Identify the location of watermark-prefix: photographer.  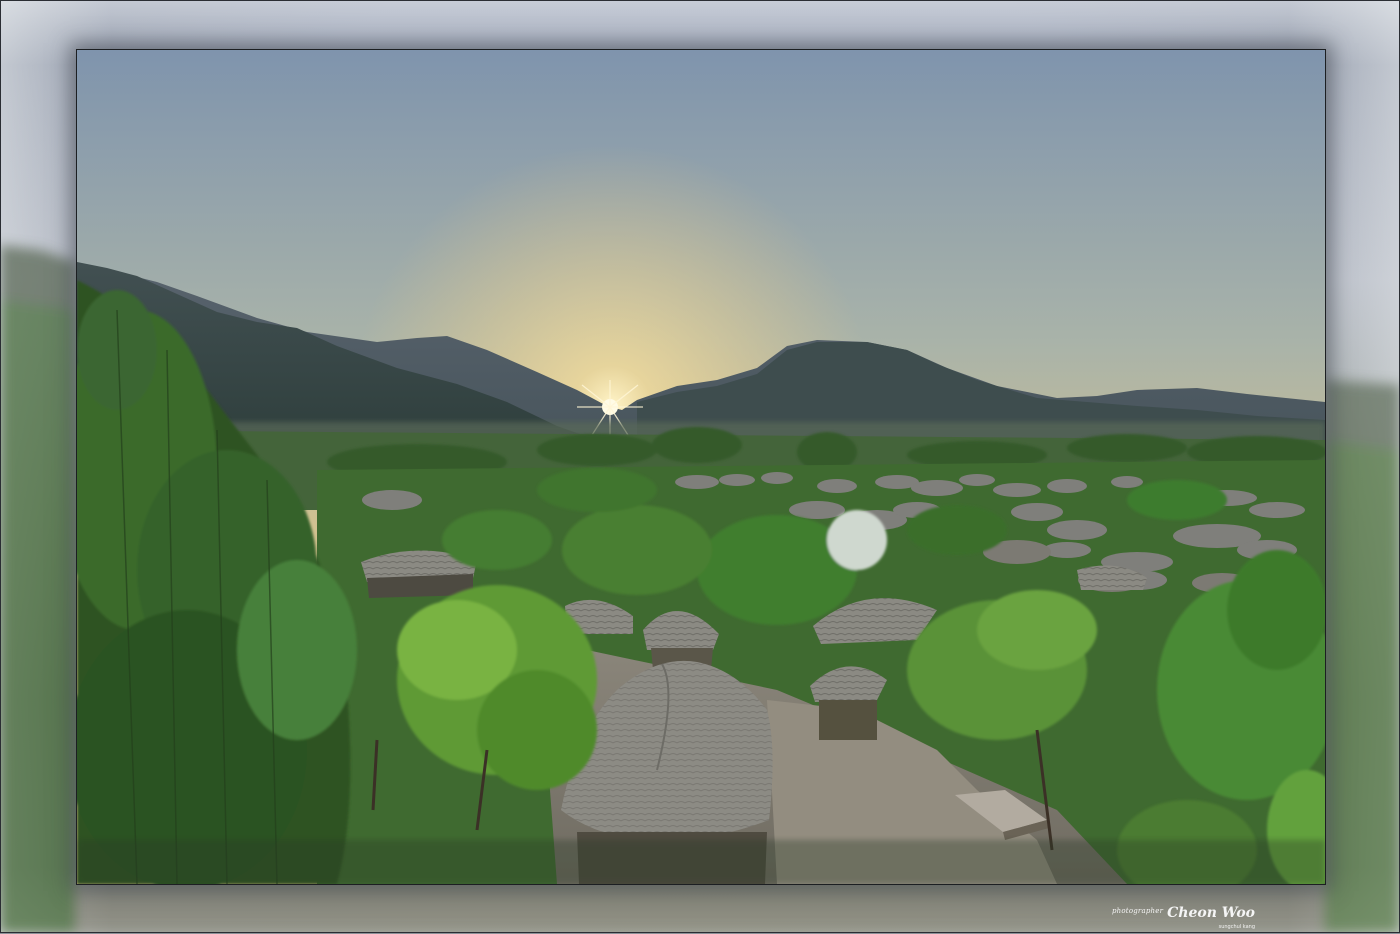
(1138, 911).